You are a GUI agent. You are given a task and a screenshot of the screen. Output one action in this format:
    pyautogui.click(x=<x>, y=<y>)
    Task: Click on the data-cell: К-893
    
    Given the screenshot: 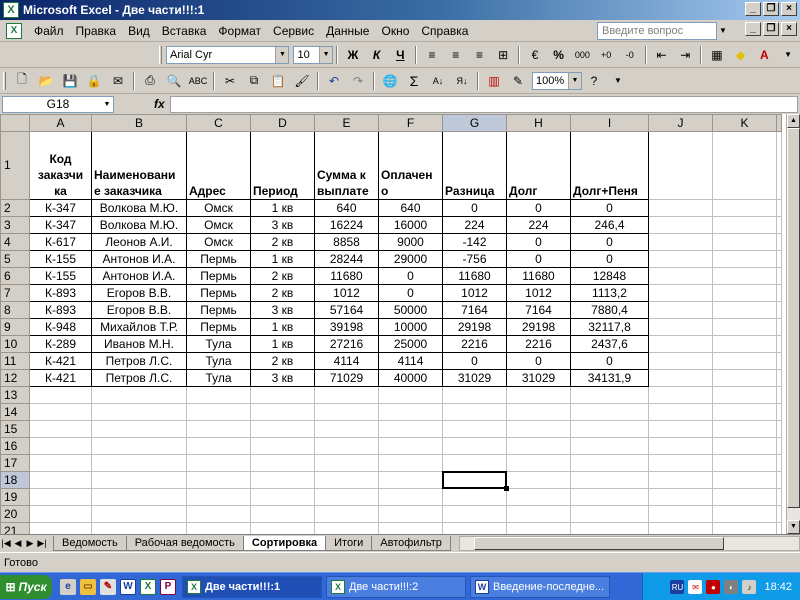 What is the action you would take?
    pyautogui.click(x=60, y=310)
    